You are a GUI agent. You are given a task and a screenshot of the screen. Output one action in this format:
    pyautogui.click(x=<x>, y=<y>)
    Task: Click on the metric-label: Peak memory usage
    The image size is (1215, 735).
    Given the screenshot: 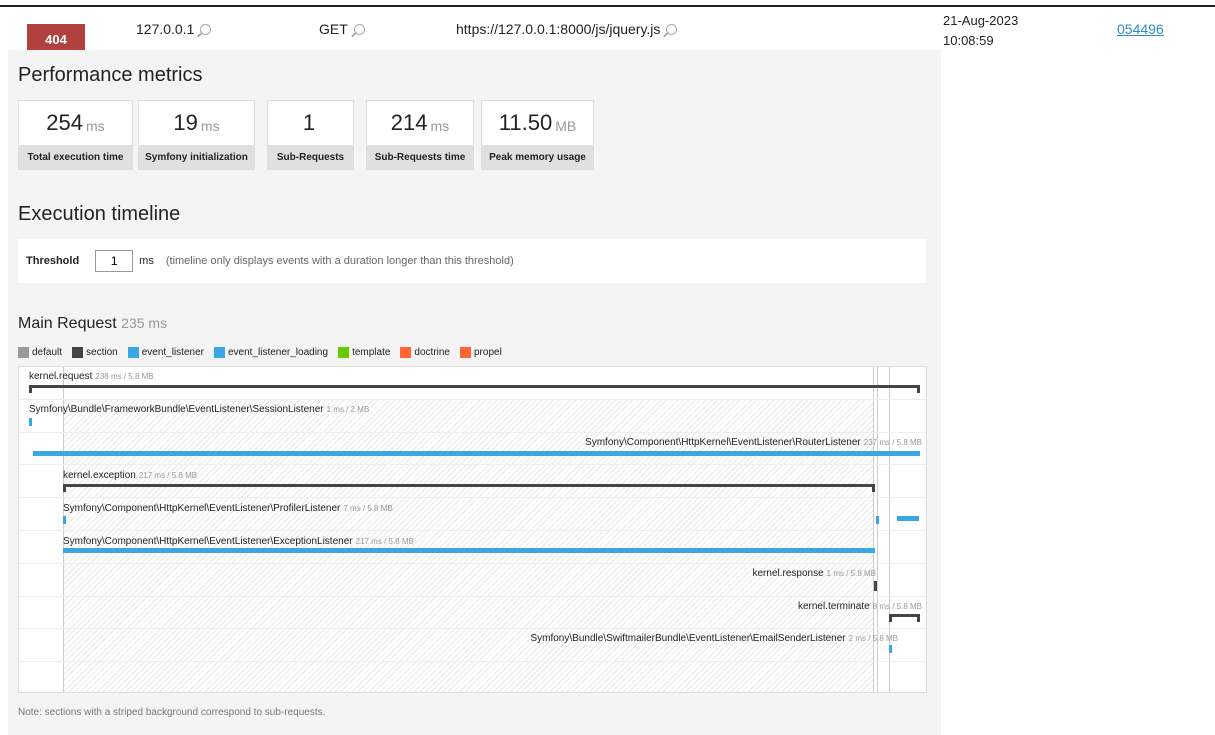 What is the action you would take?
    pyautogui.click(x=537, y=157)
    